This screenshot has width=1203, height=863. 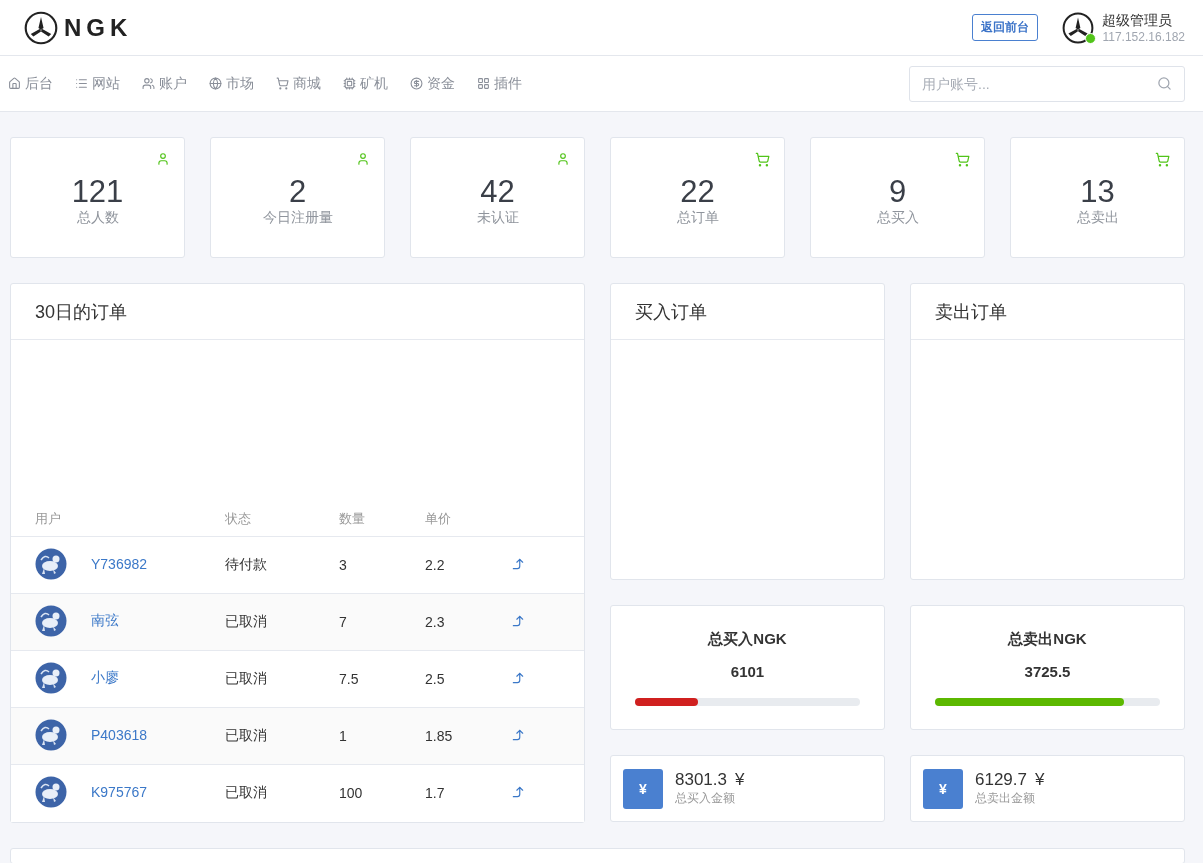 What do you see at coordinates (497, 191) in the screenshot?
I see `stat-value: 42` at bounding box center [497, 191].